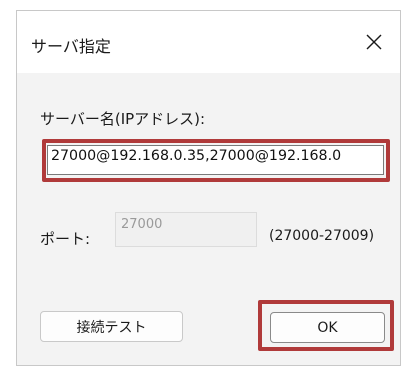  What do you see at coordinates (65, 239) in the screenshot?
I see `port-label: ポート:` at bounding box center [65, 239].